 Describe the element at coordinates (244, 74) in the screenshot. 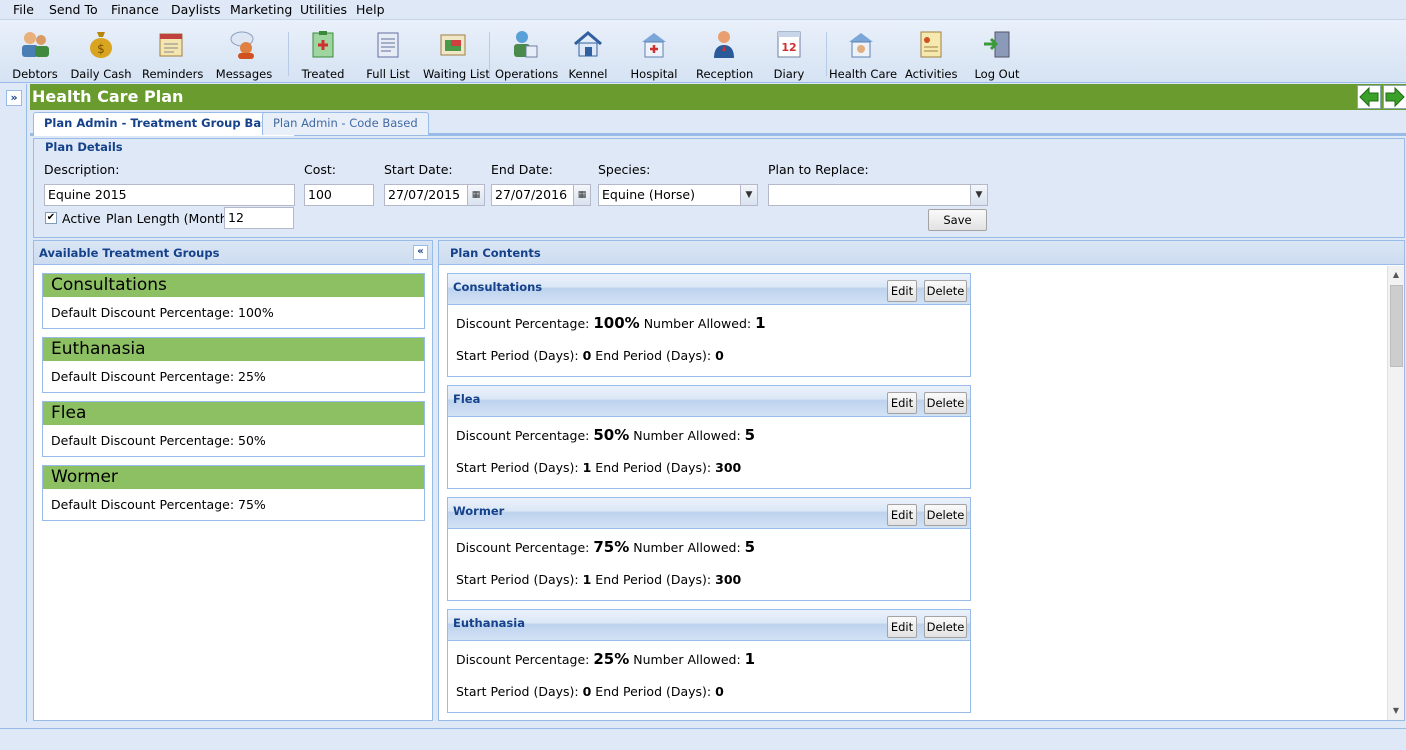

I see `toolbar-messages-label: Messages` at that location.